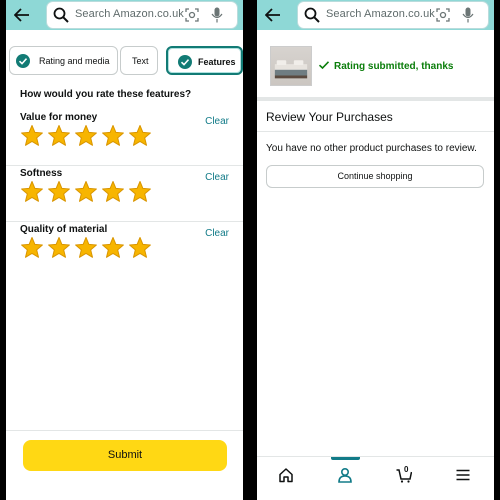 The image size is (500, 500). What do you see at coordinates (291, 66) in the screenshot?
I see `product-thumbnail` at bounding box center [291, 66].